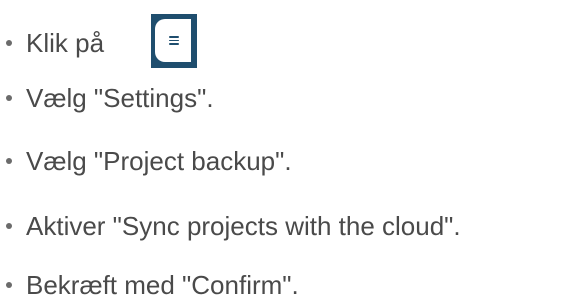  What do you see at coordinates (159, 160) in the screenshot?
I see `step-text: Vælg "Project backup".` at bounding box center [159, 160].